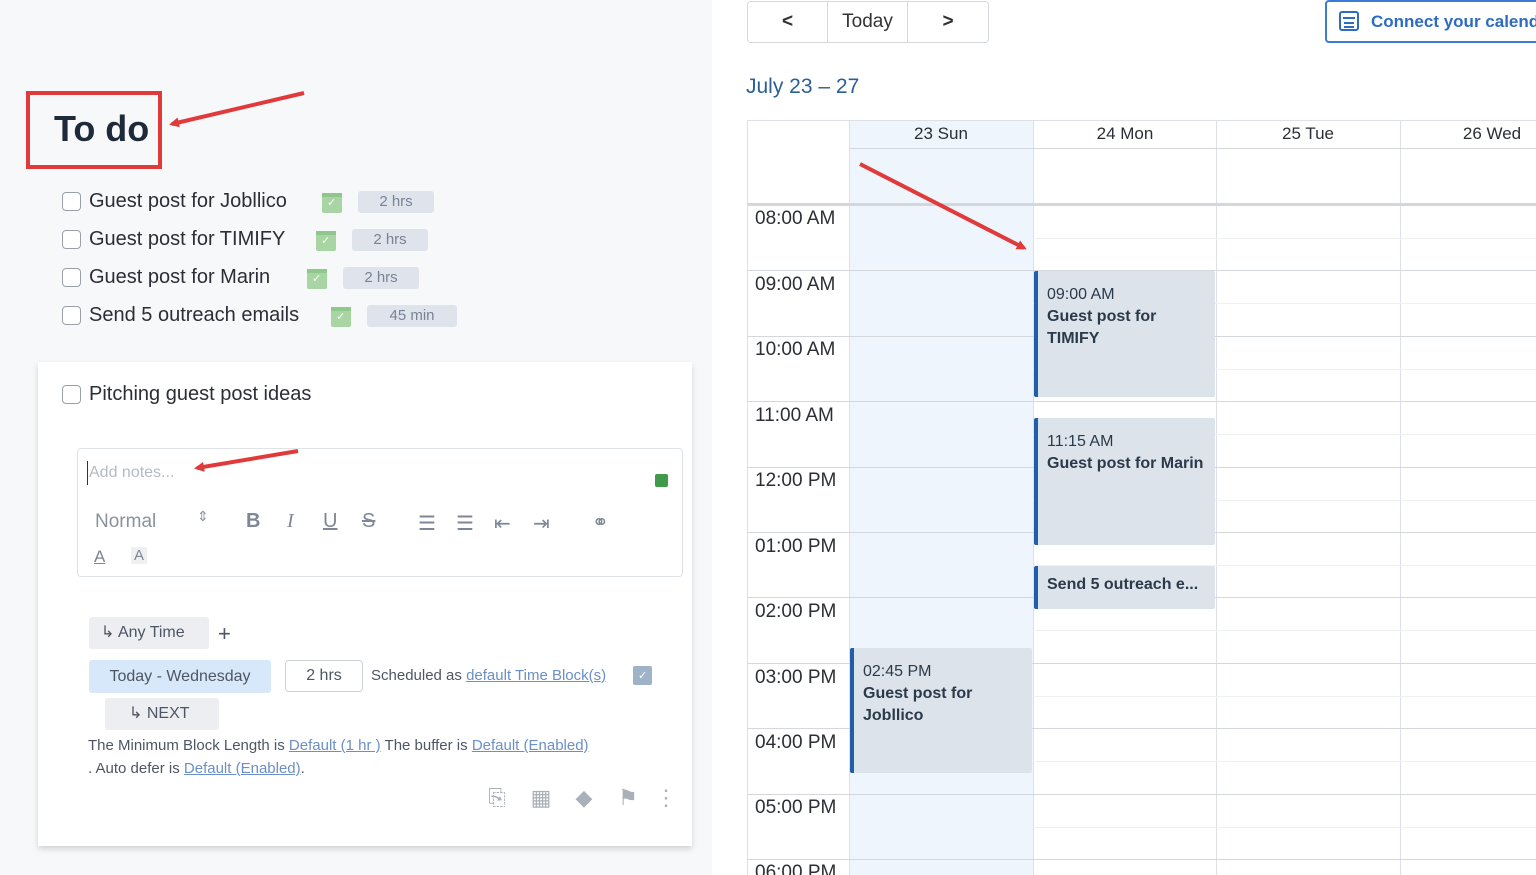  Describe the element at coordinates (795, 349) in the screenshot. I see `time-label: 10:00 AM` at that location.